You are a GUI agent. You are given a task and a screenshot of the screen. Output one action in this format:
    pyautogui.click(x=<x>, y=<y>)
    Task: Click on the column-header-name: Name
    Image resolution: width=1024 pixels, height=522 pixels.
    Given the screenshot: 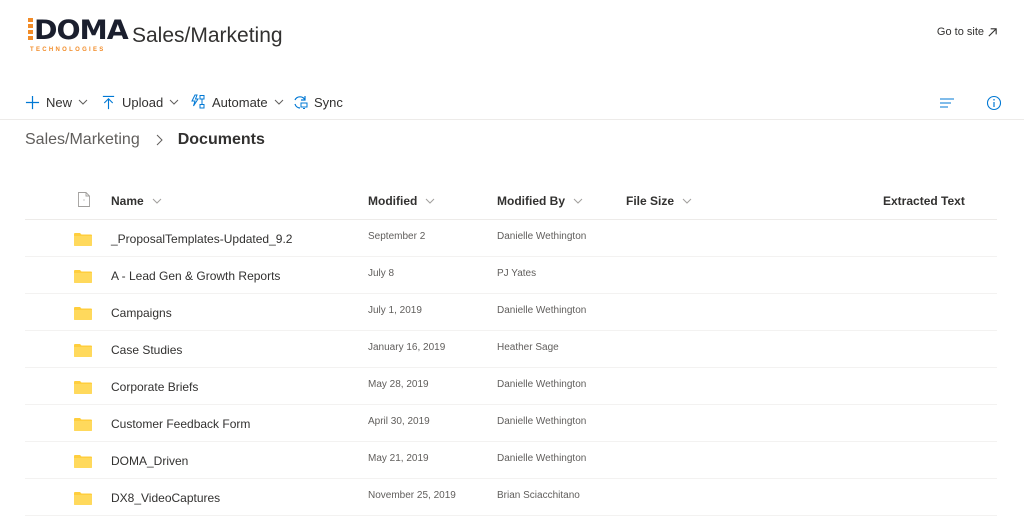 What is the action you would take?
    pyautogui.click(x=136, y=201)
    